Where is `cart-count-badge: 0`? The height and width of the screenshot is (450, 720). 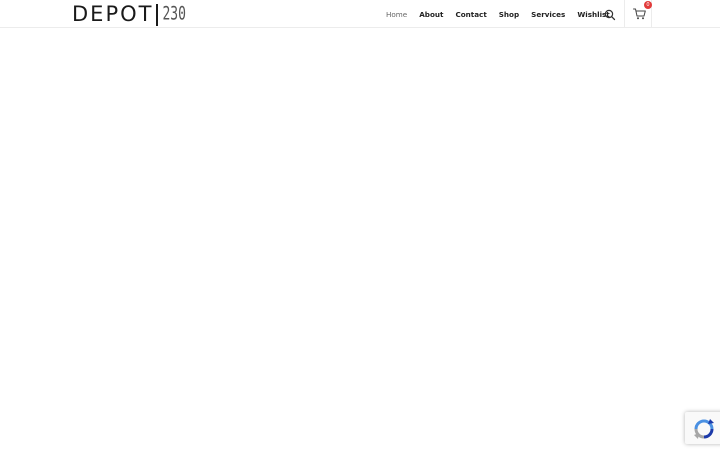 cart-count-badge: 0 is located at coordinates (648, 5).